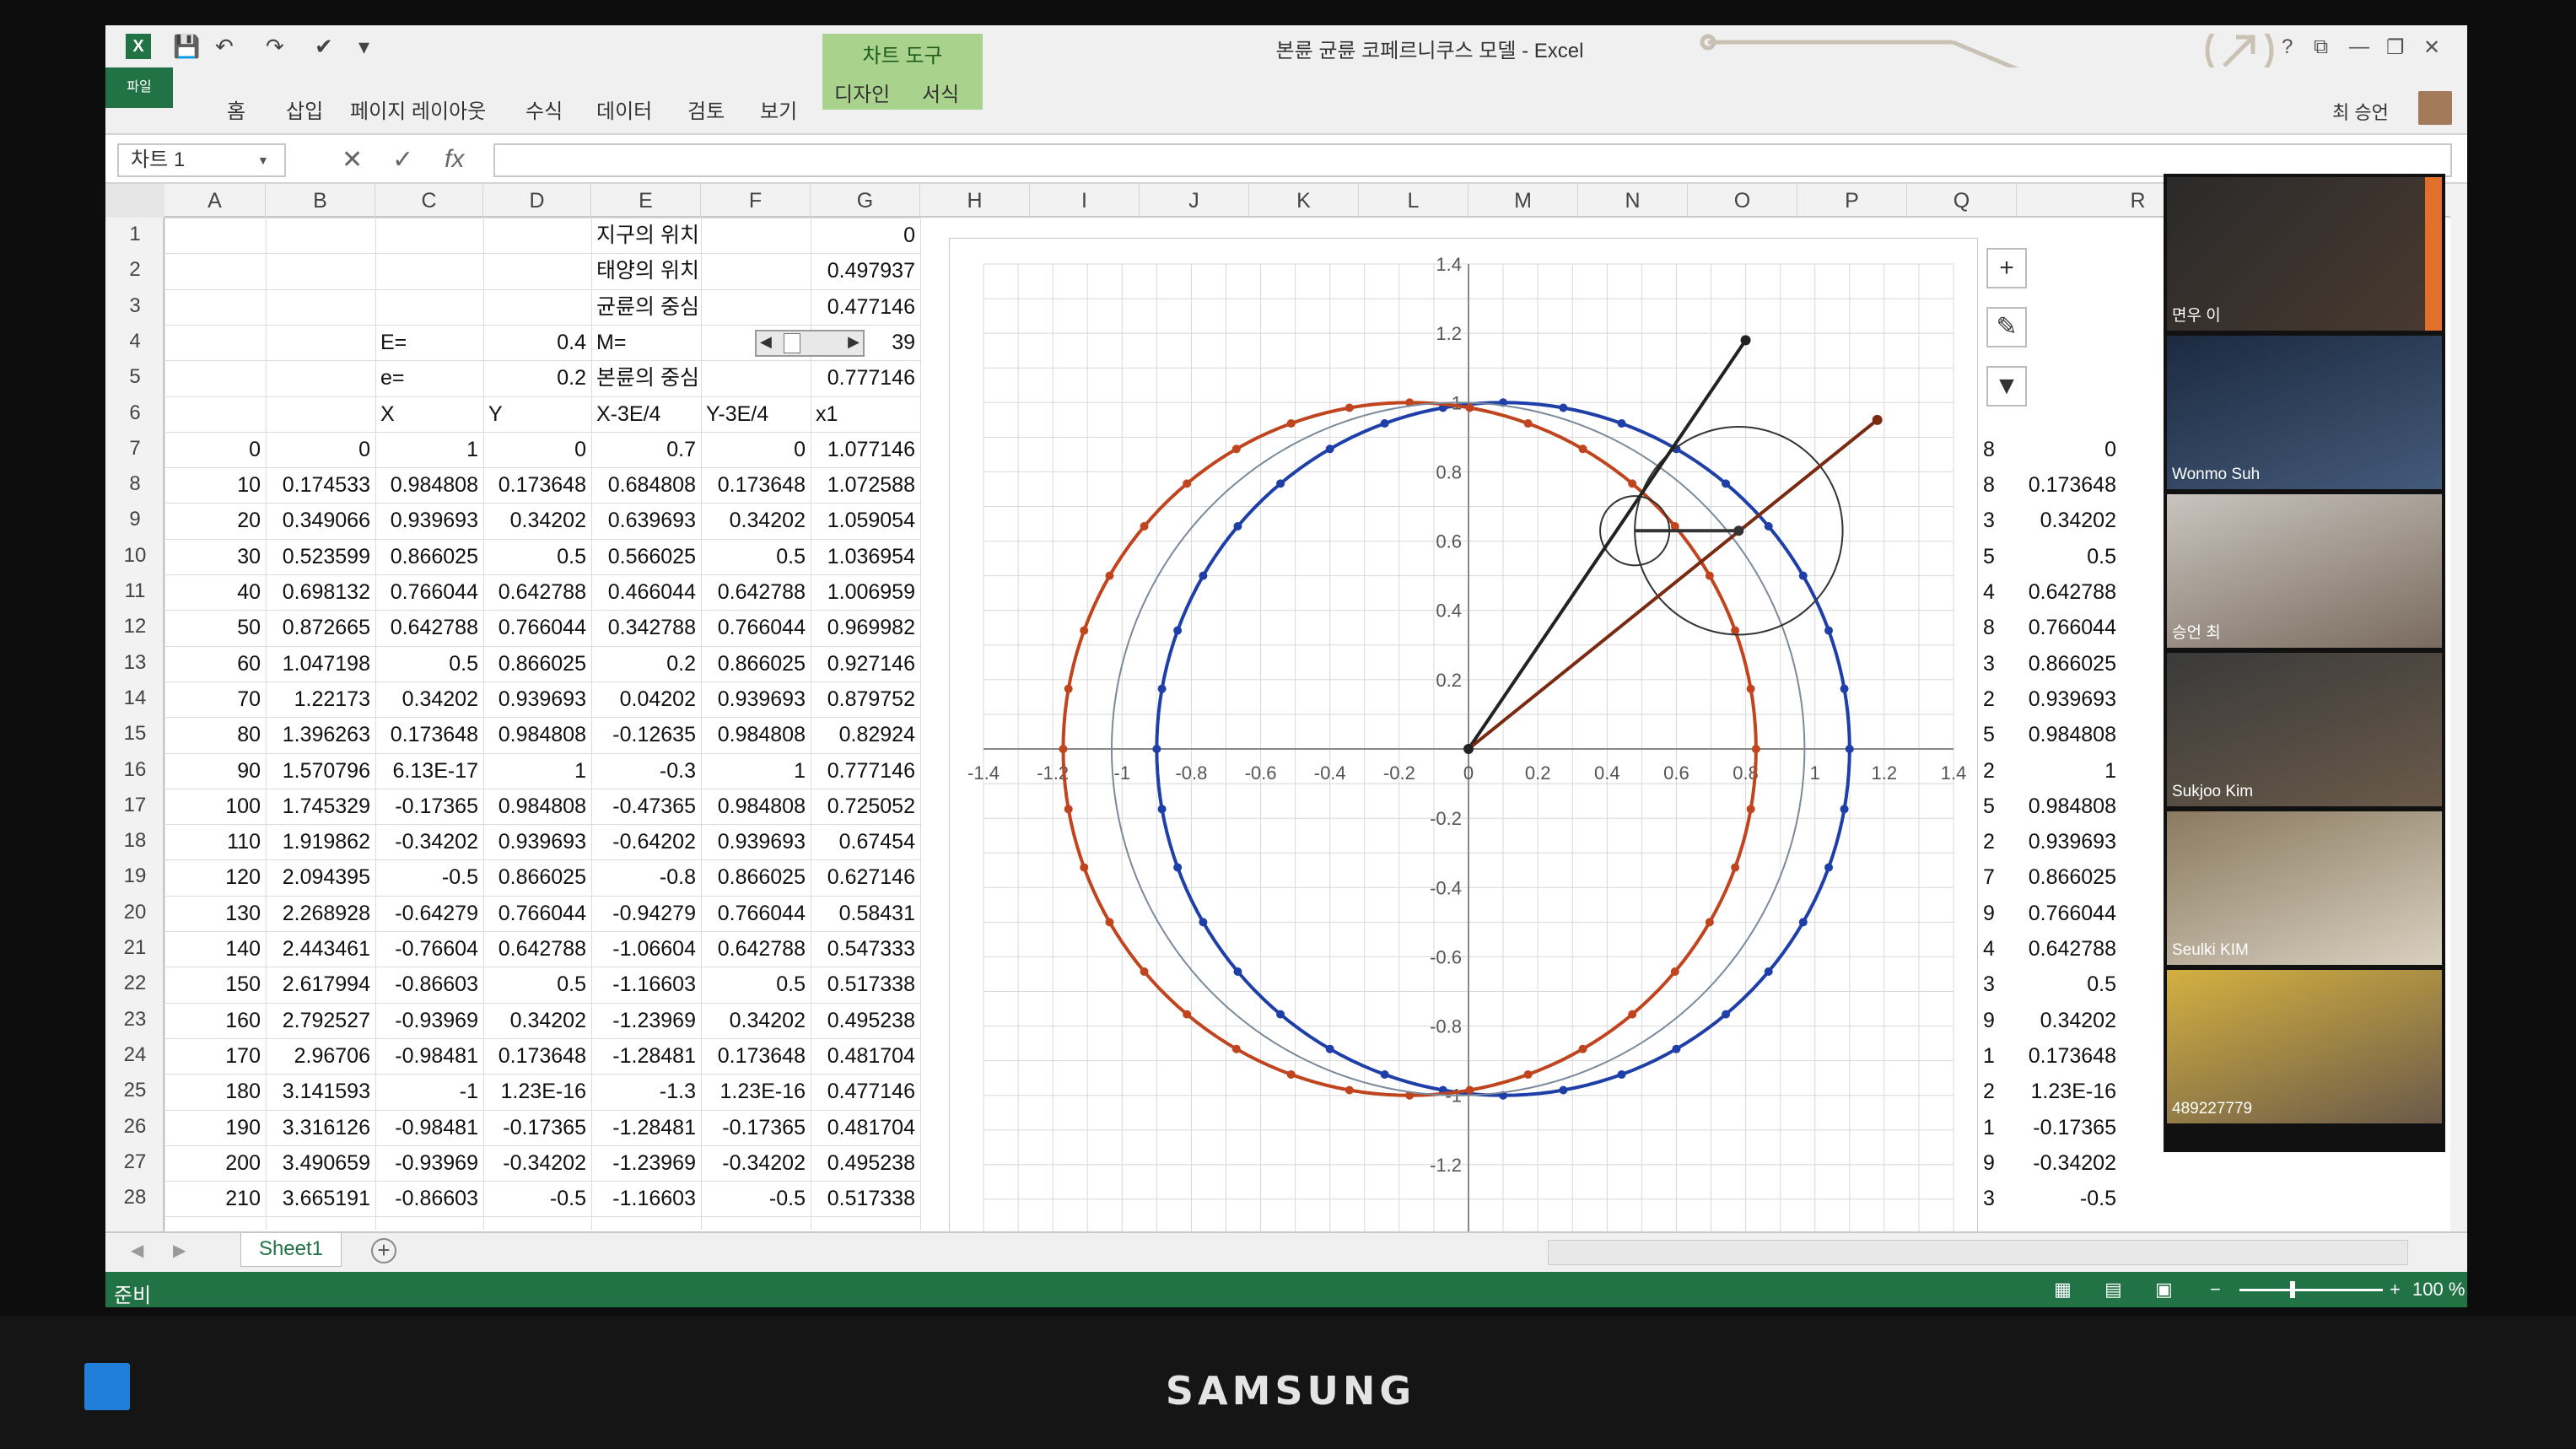  What do you see at coordinates (756, 1127) in the screenshot?
I see `cell: -0.17365` at bounding box center [756, 1127].